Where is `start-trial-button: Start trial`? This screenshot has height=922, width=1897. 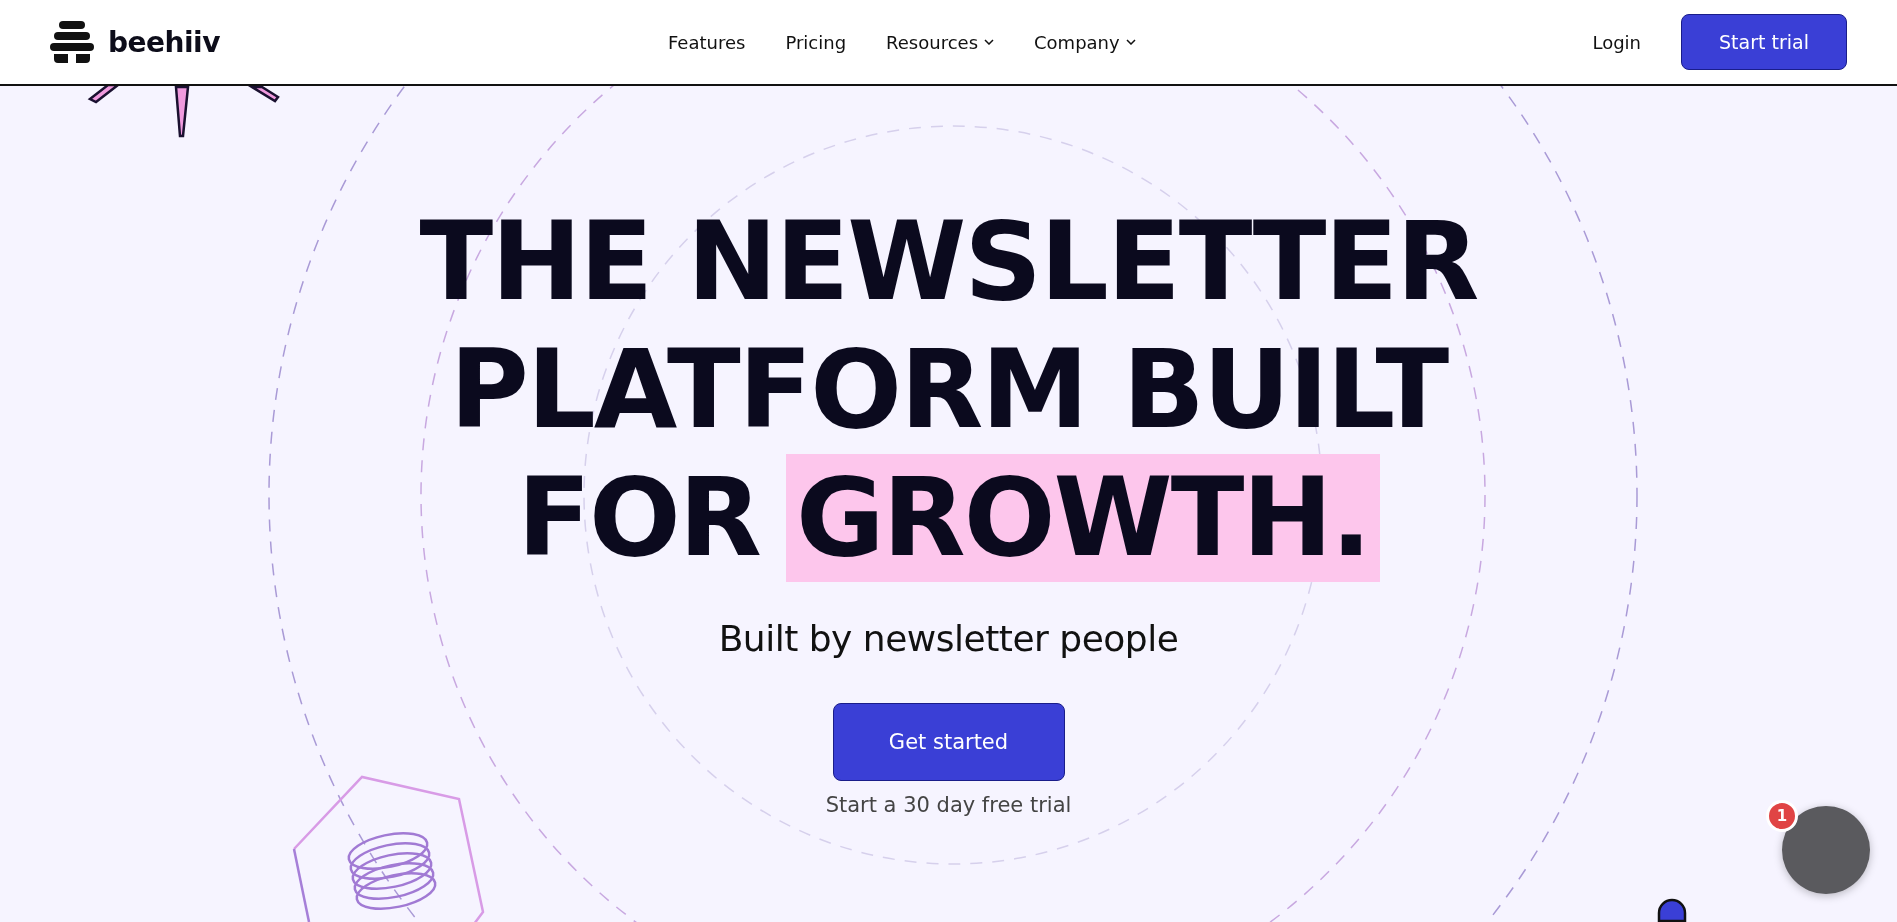 start-trial-button: Start trial is located at coordinates (1764, 42).